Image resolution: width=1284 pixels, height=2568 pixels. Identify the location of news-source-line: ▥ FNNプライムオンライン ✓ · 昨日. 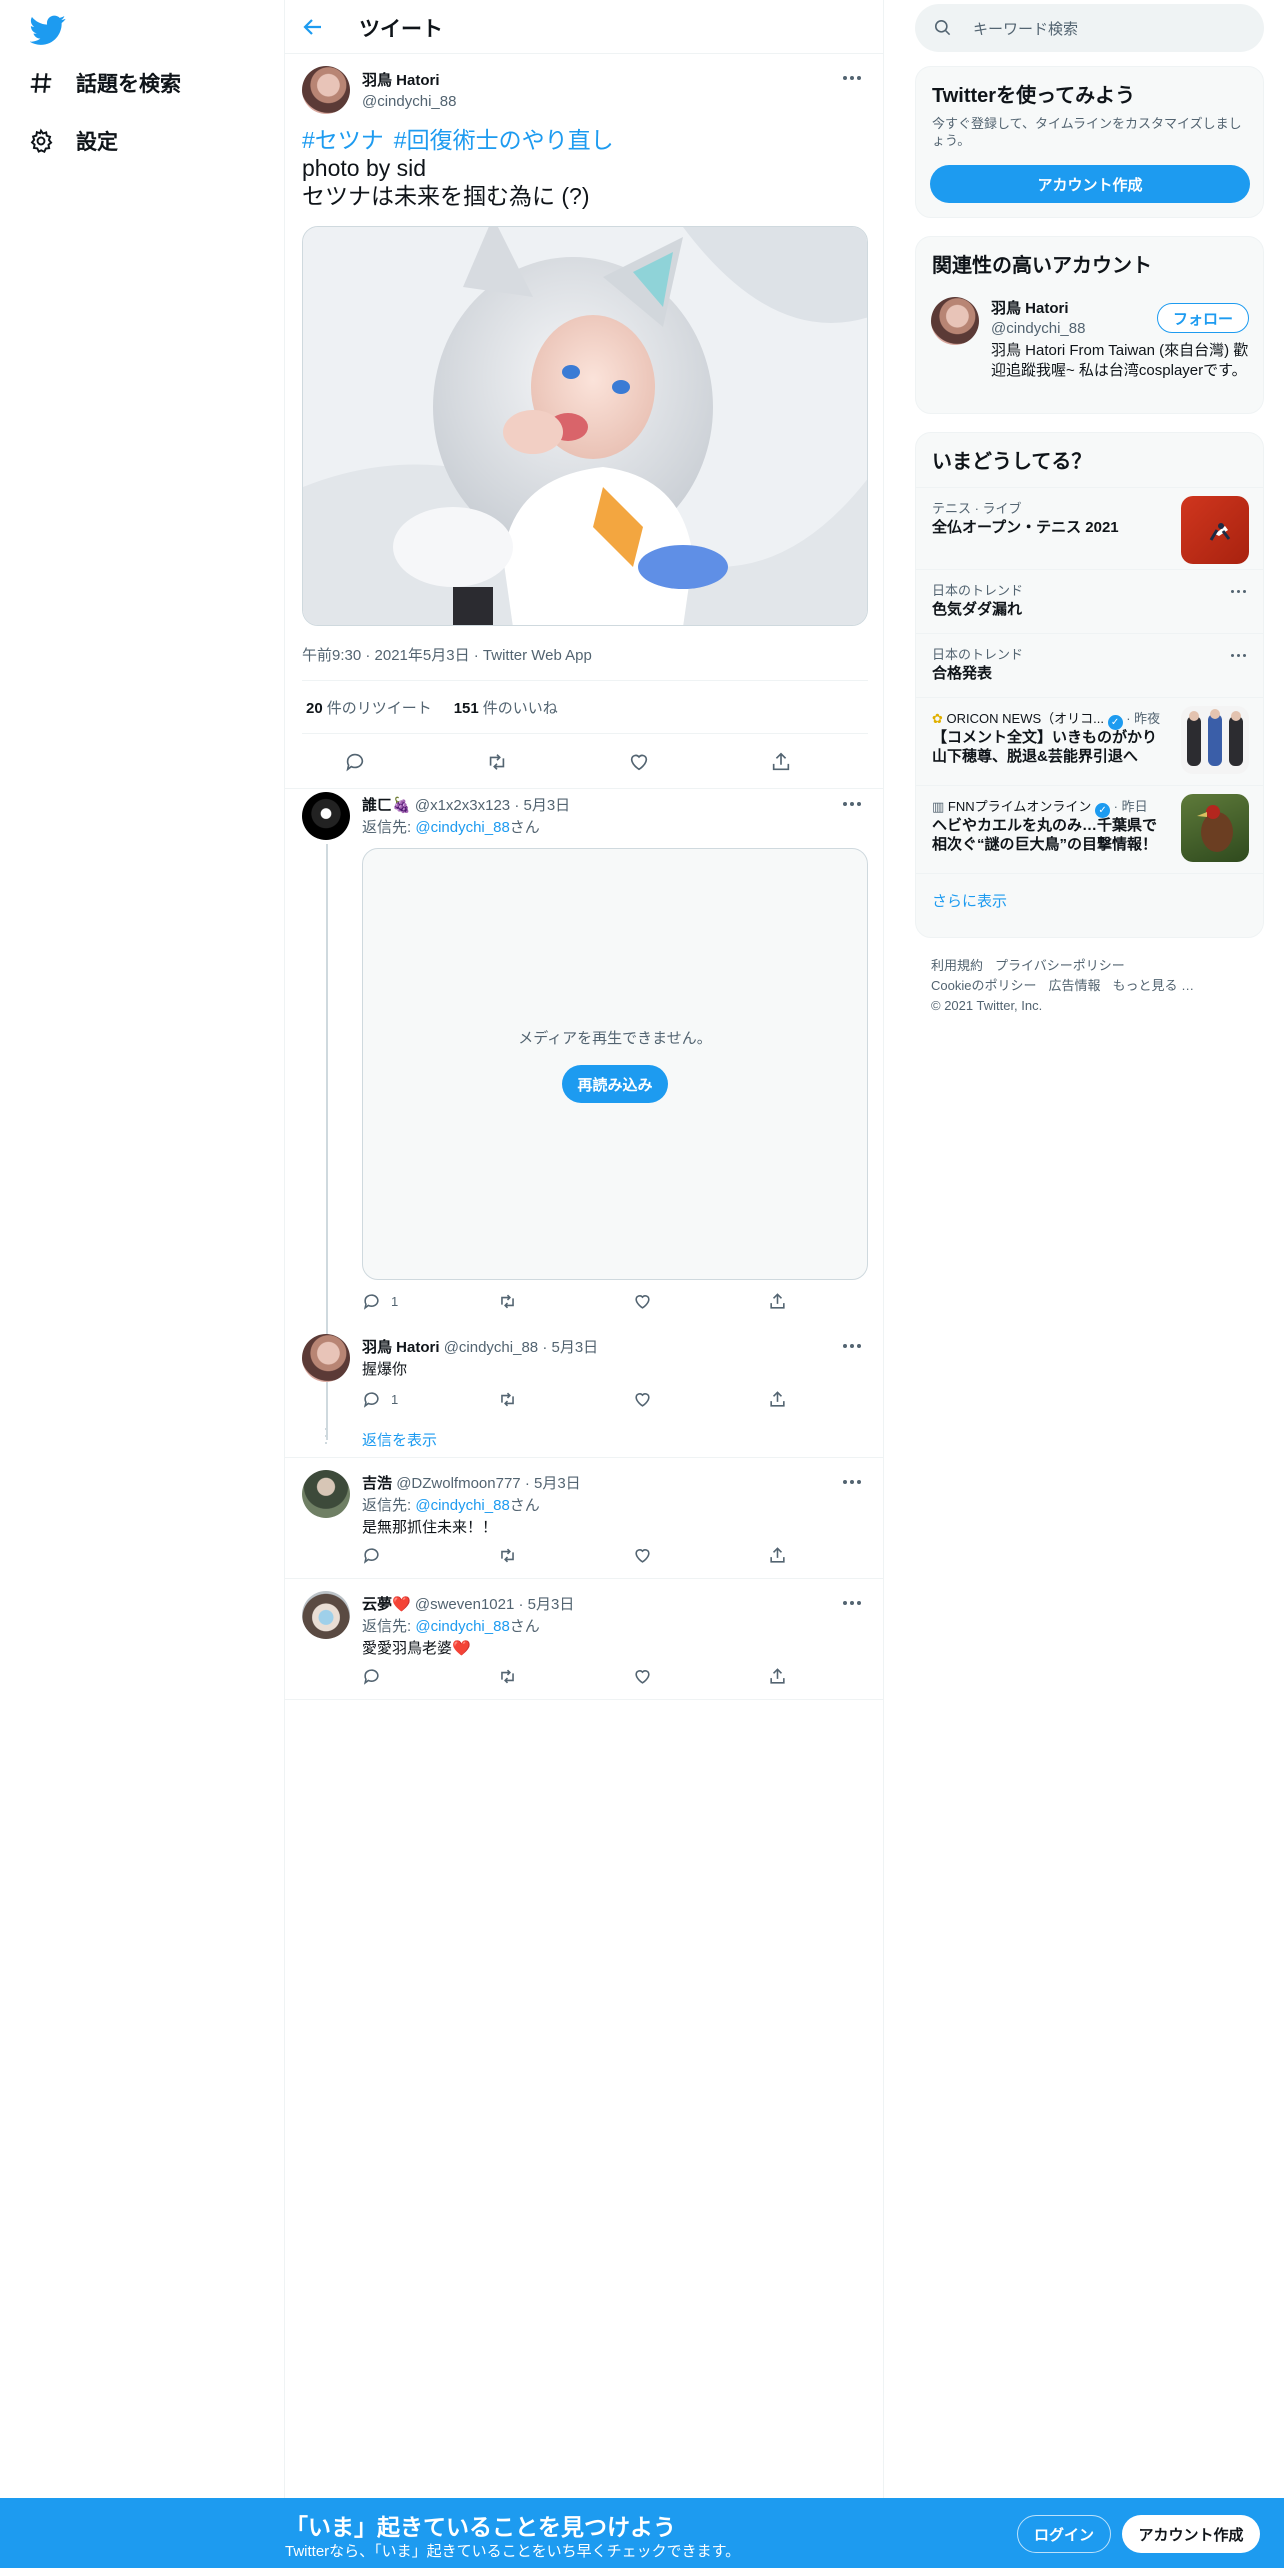
(1040, 807).